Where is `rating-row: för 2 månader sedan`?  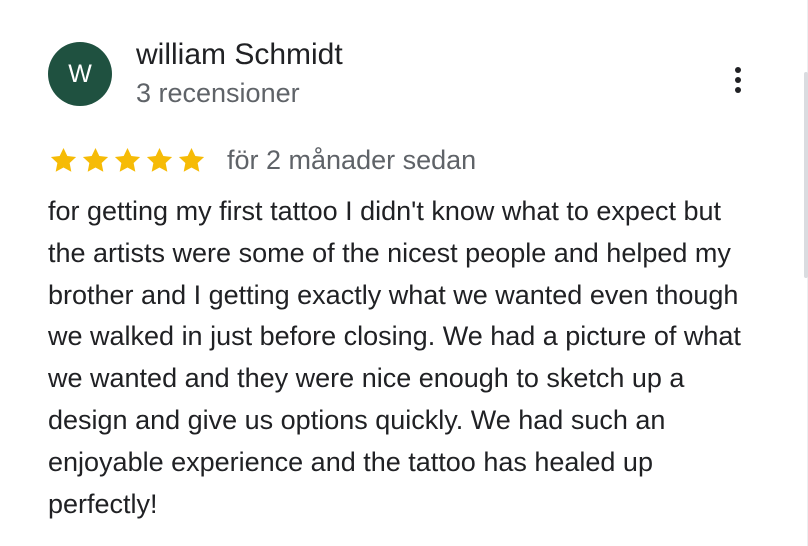
rating-row: för 2 månader sedan is located at coordinates (262, 160).